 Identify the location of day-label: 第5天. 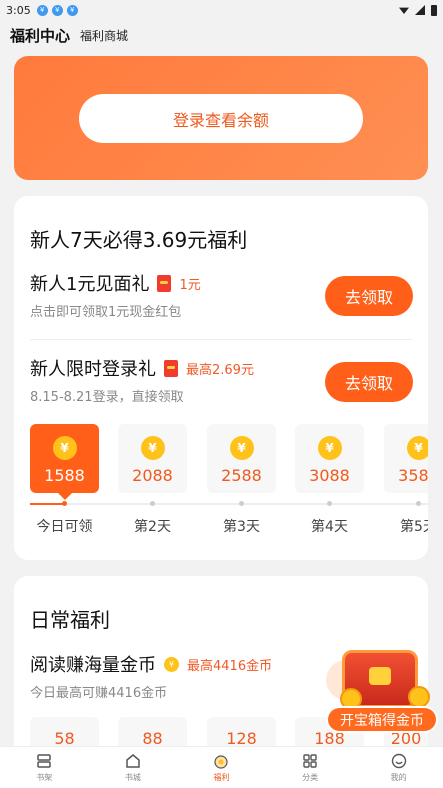
(414, 527).